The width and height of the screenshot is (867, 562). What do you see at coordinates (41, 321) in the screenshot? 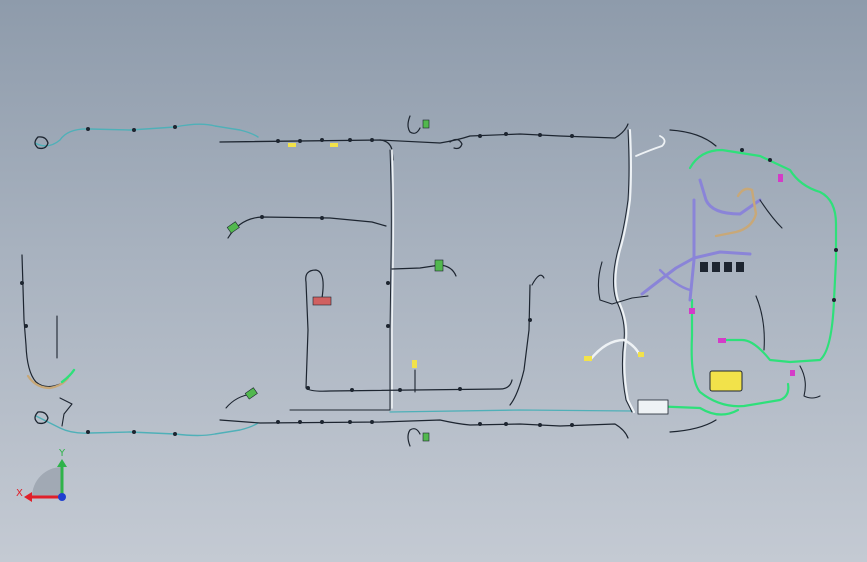
I see `far-left-vertical-wire` at bounding box center [41, 321].